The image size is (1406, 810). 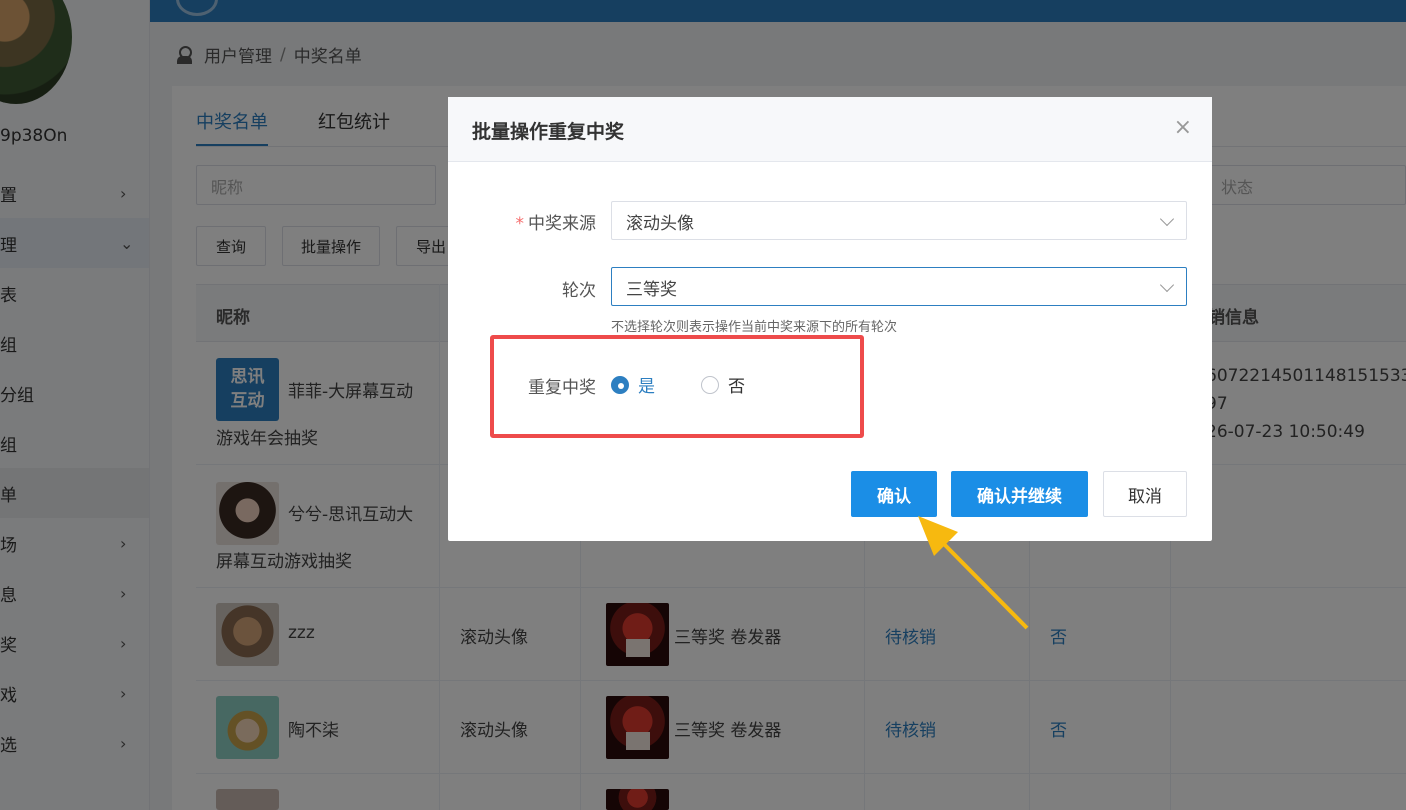 I want to click on annotation-arrow-icon, so click(x=973, y=573).